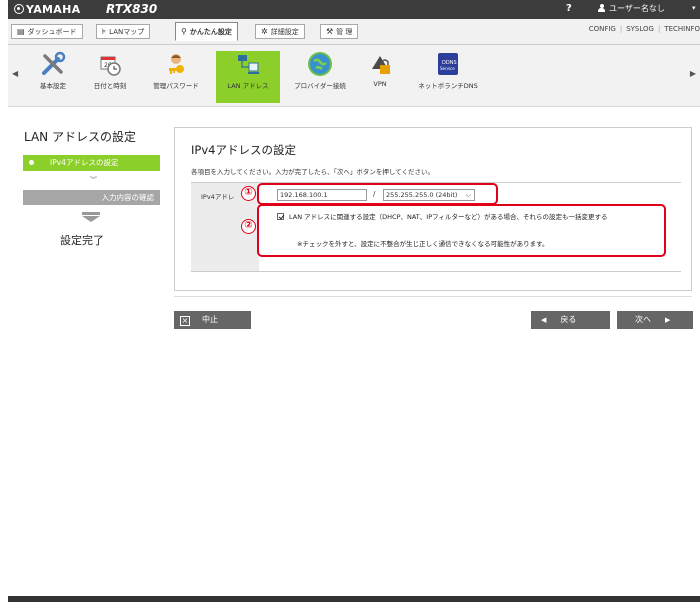  What do you see at coordinates (127, 32) in the screenshot?
I see `tab-label: LANマップ` at bounding box center [127, 32].